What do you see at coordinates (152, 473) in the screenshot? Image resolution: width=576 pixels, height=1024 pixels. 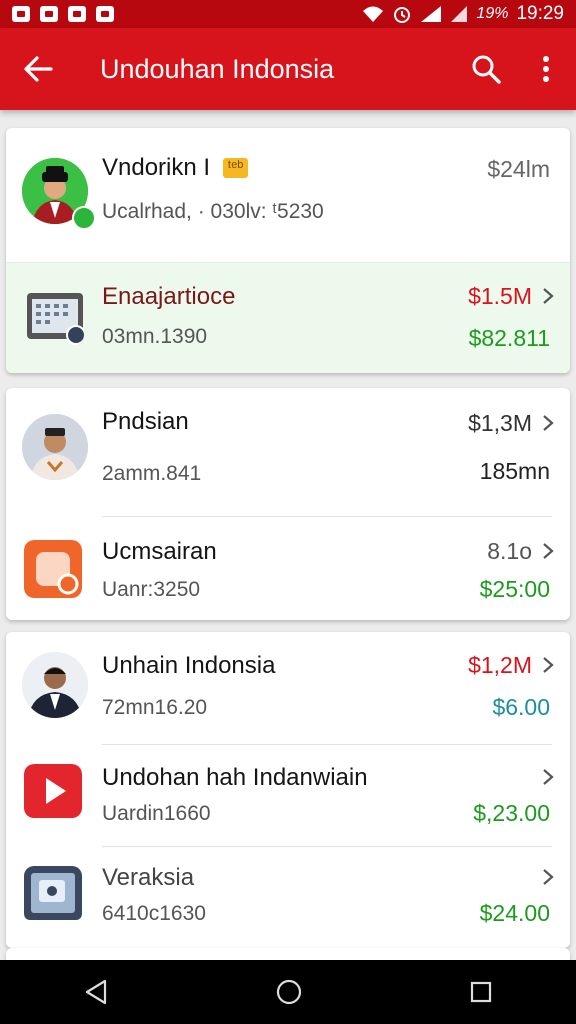 I see `transaction-subtitle: 2amm.841` at bounding box center [152, 473].